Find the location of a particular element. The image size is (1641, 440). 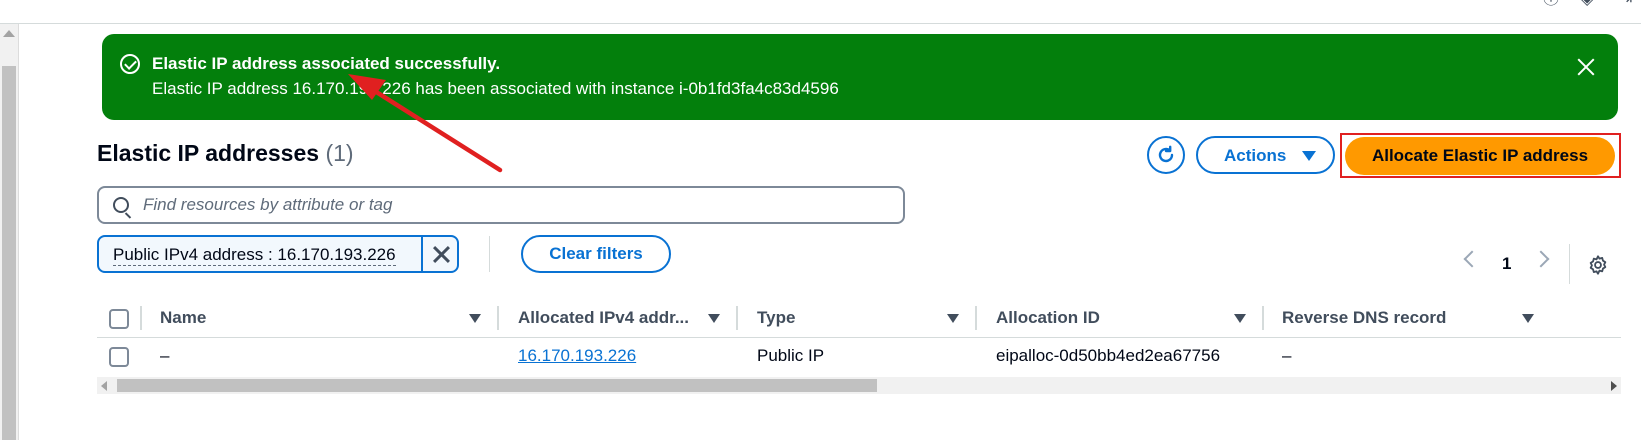

cell-ipv4-link: 16.170.193.226 is located at coordinates (577, 356).